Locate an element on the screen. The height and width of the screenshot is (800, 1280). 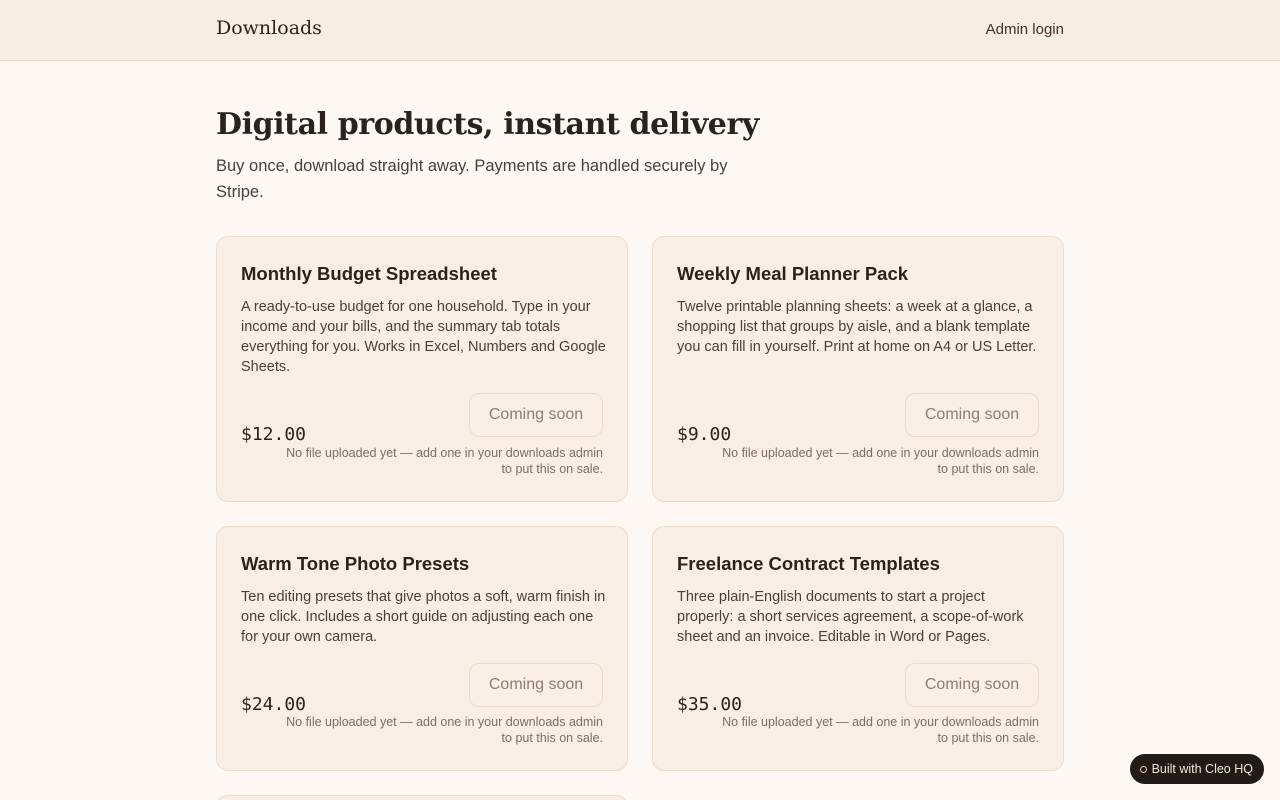
built-with-badge: Built with Cleo HQ is located at coordinates (1196, 769).